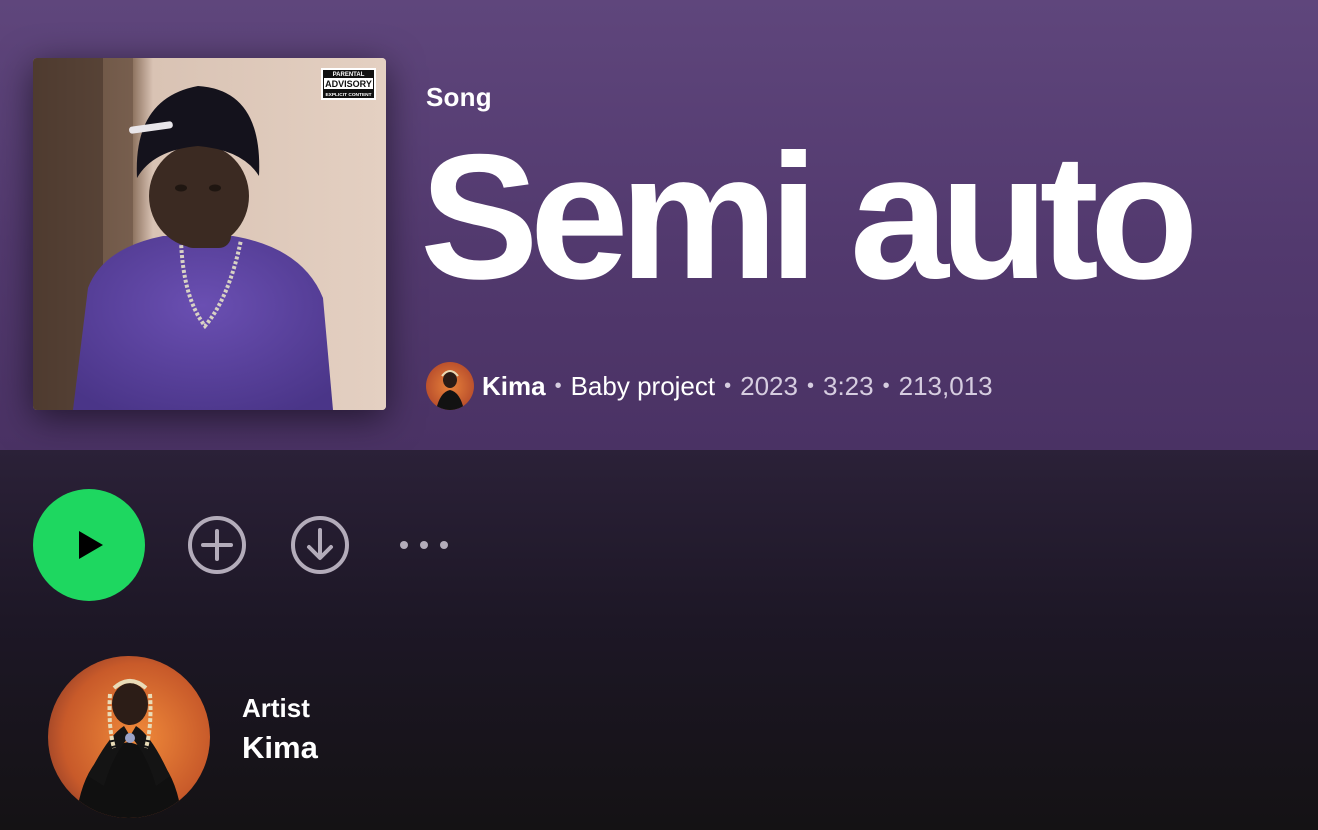 The width and height of the screenshot is (1318, 830). I want to click on artist-kind-label: Artist, so click(276, 707).